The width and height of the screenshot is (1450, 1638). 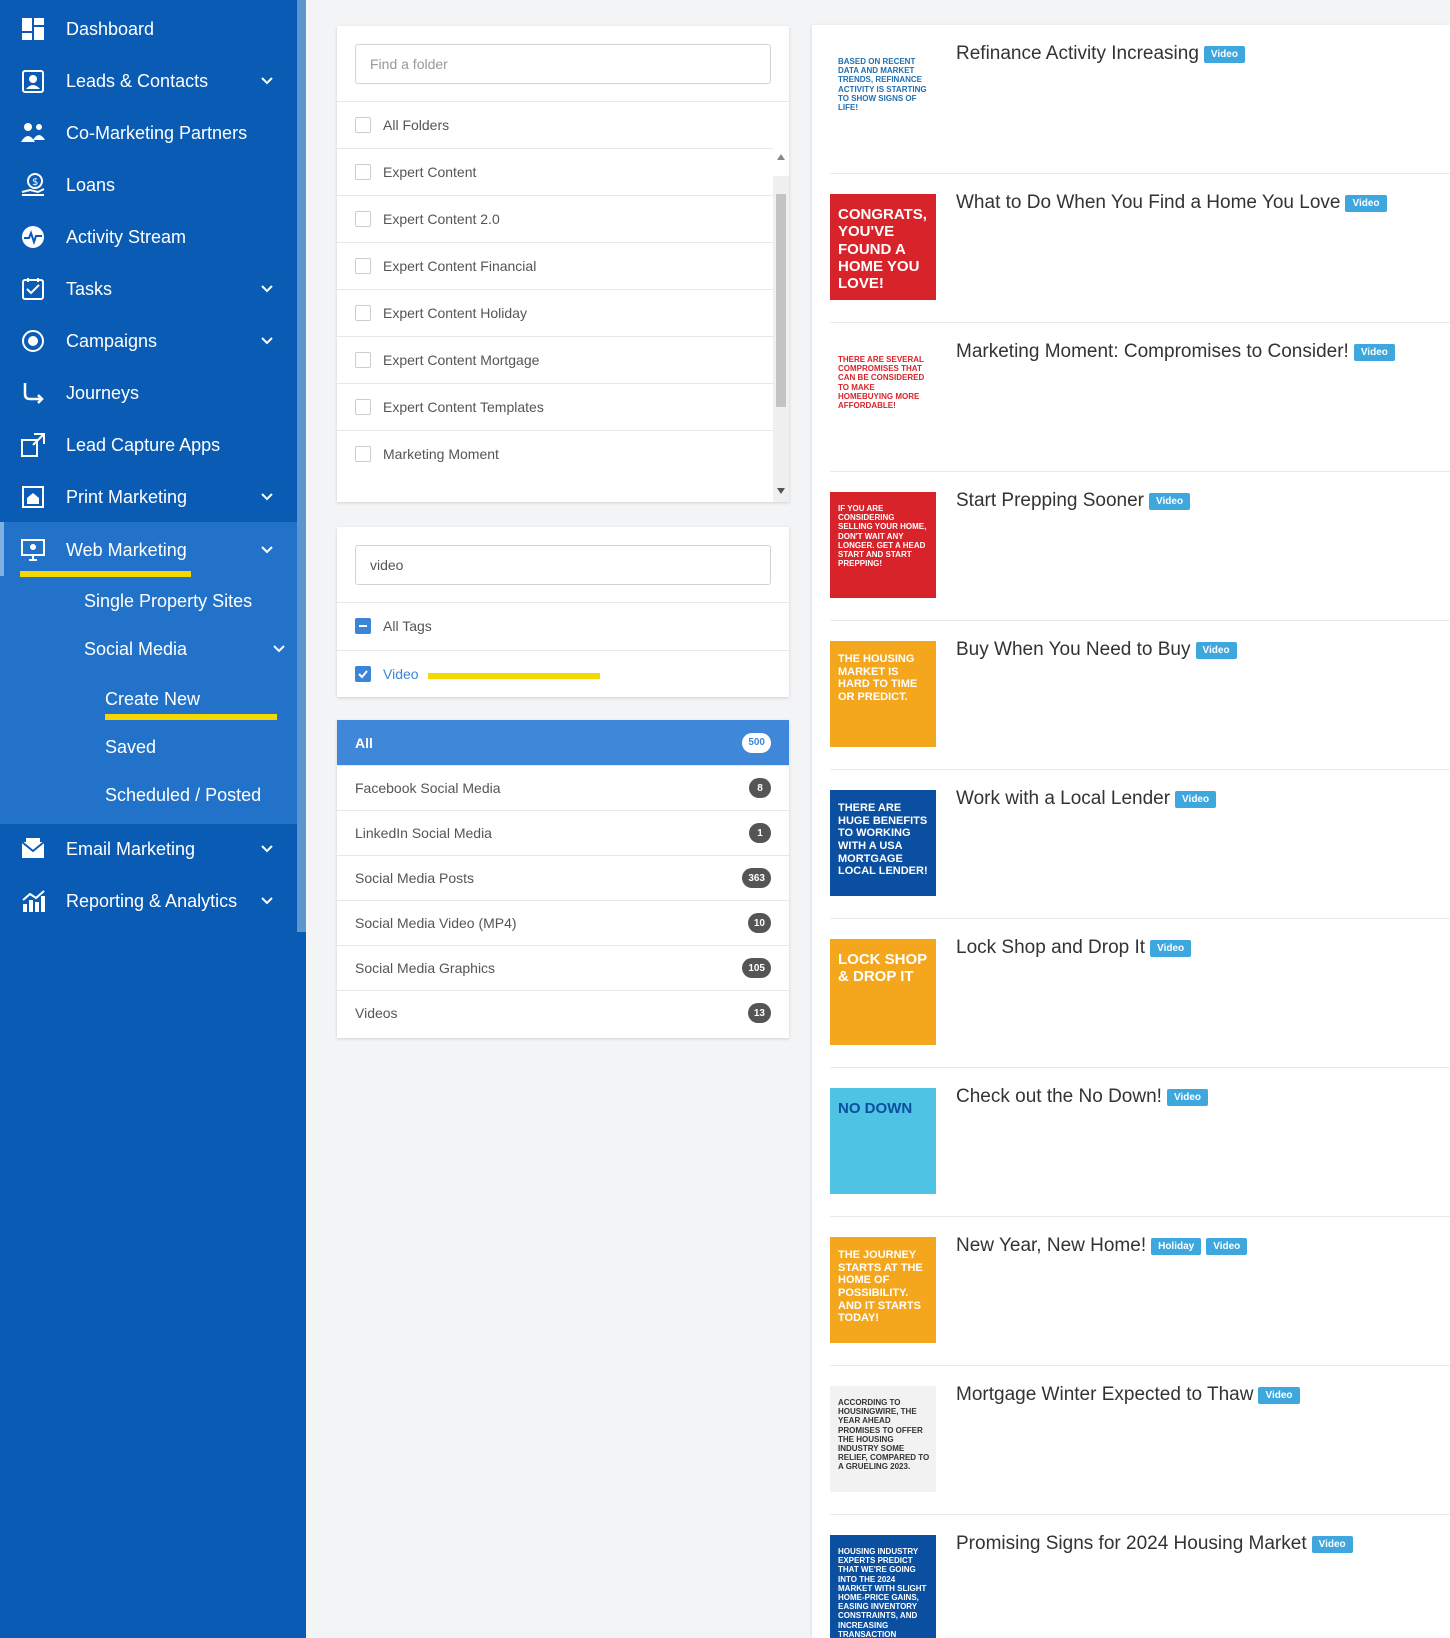 I want to click on folder-item: Expert Content Mortgage, so click(x=555, y=359).